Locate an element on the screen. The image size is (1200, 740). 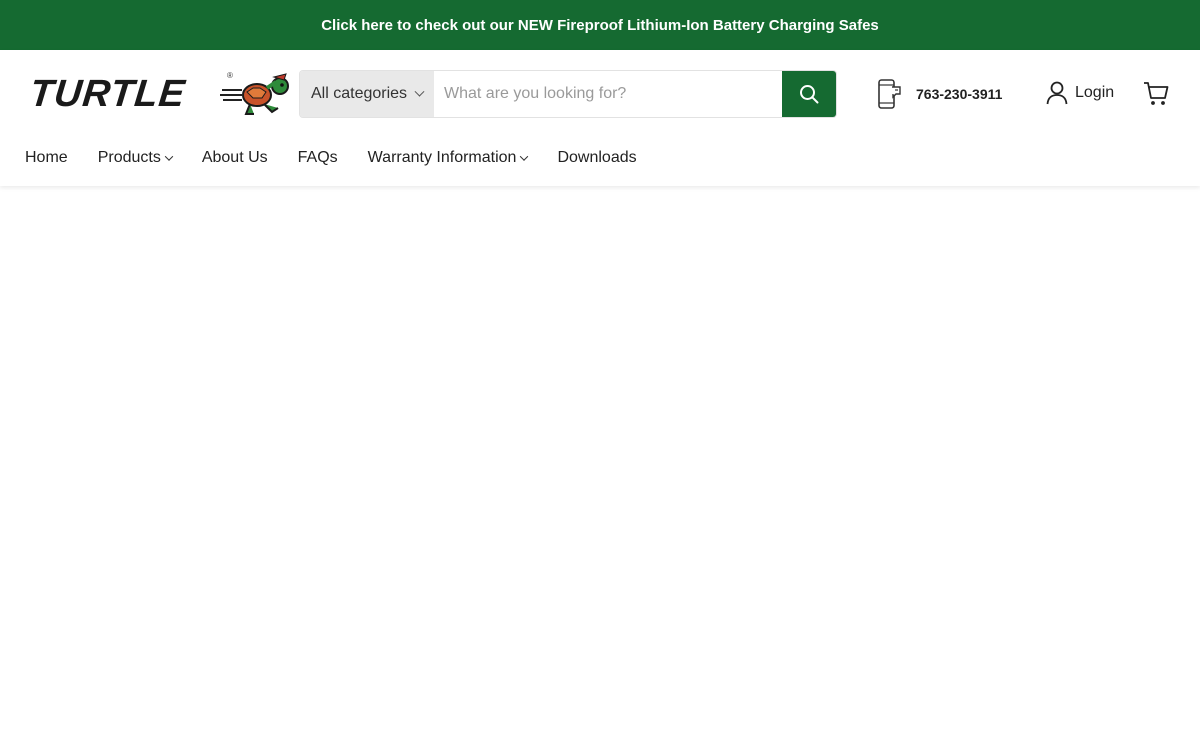
cart-button is located at coordinates (1156, 96).